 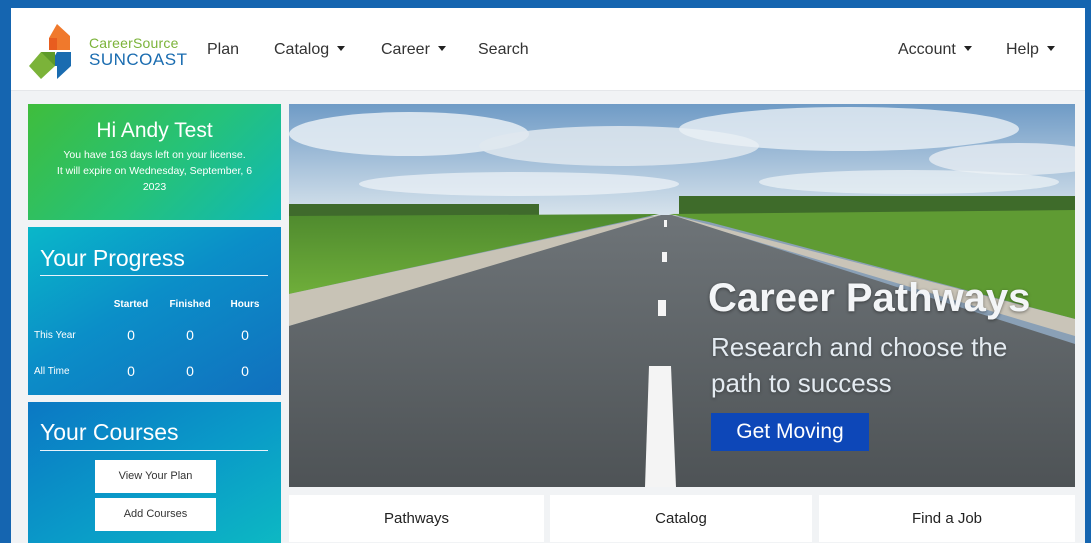 I want to click on nav-career-label: Career, so click(x=405, y=49).